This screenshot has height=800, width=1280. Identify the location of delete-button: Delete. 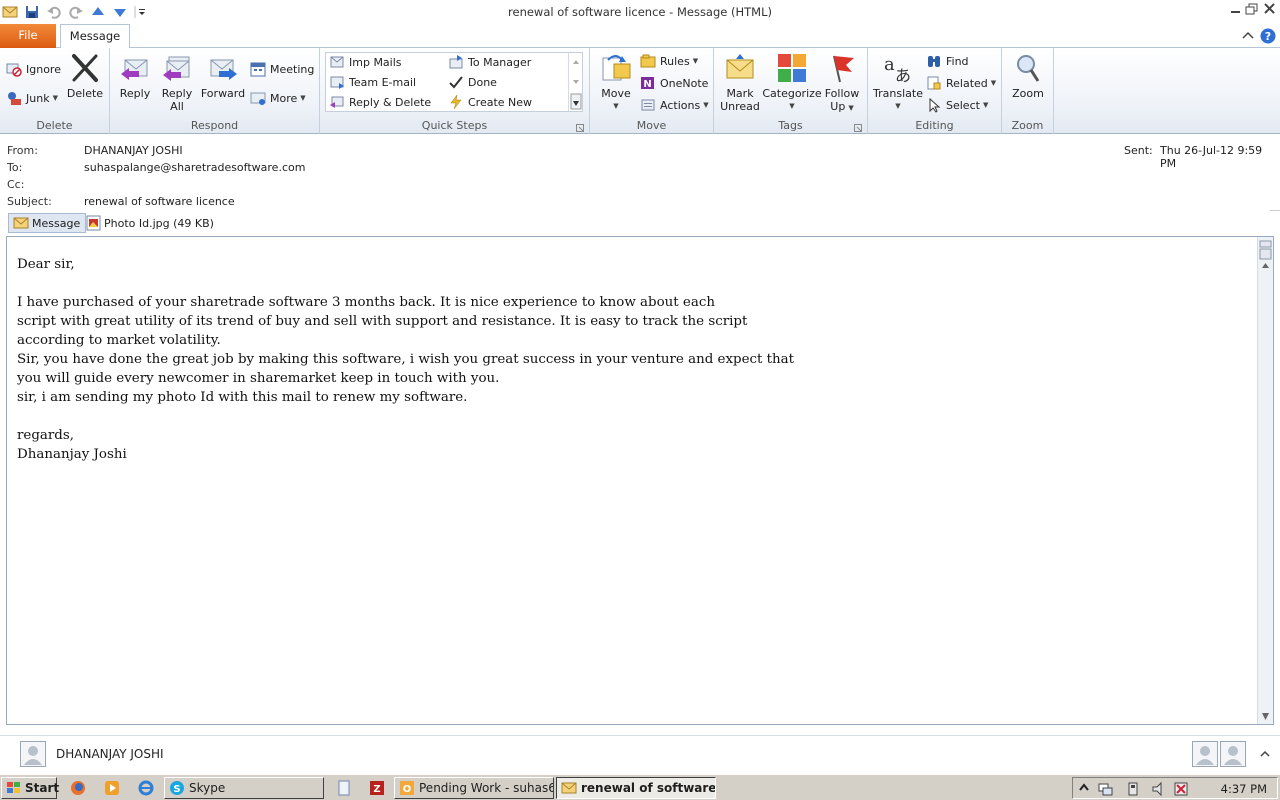
(85, 76).